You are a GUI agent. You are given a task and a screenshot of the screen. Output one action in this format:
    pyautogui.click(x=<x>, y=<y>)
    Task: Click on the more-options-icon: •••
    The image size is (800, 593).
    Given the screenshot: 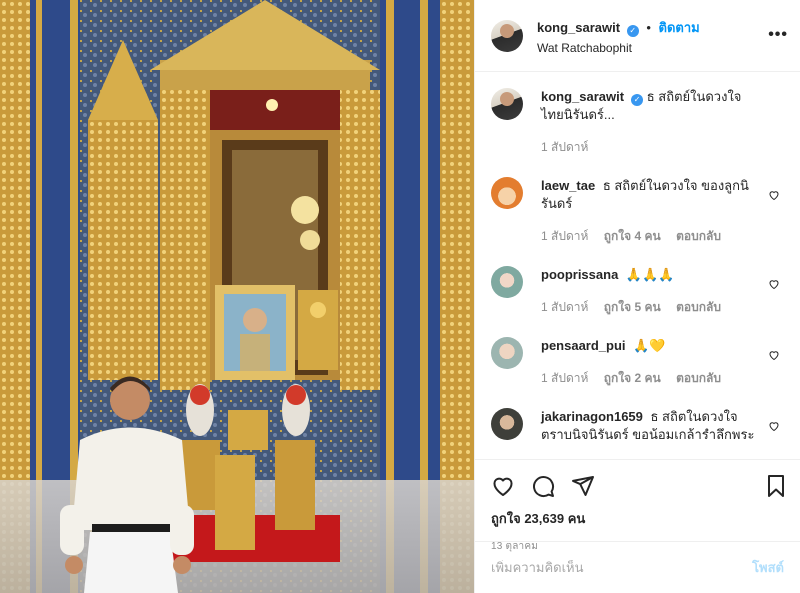 What is the action you would take?
    pyautogui.click(x=778, y=35)
    